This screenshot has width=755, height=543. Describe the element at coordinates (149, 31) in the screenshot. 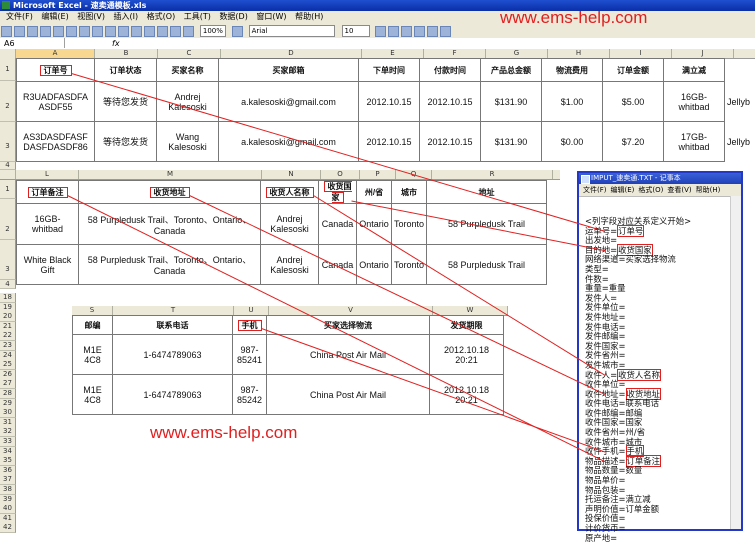

I see `hyperlink-icon` at that location.